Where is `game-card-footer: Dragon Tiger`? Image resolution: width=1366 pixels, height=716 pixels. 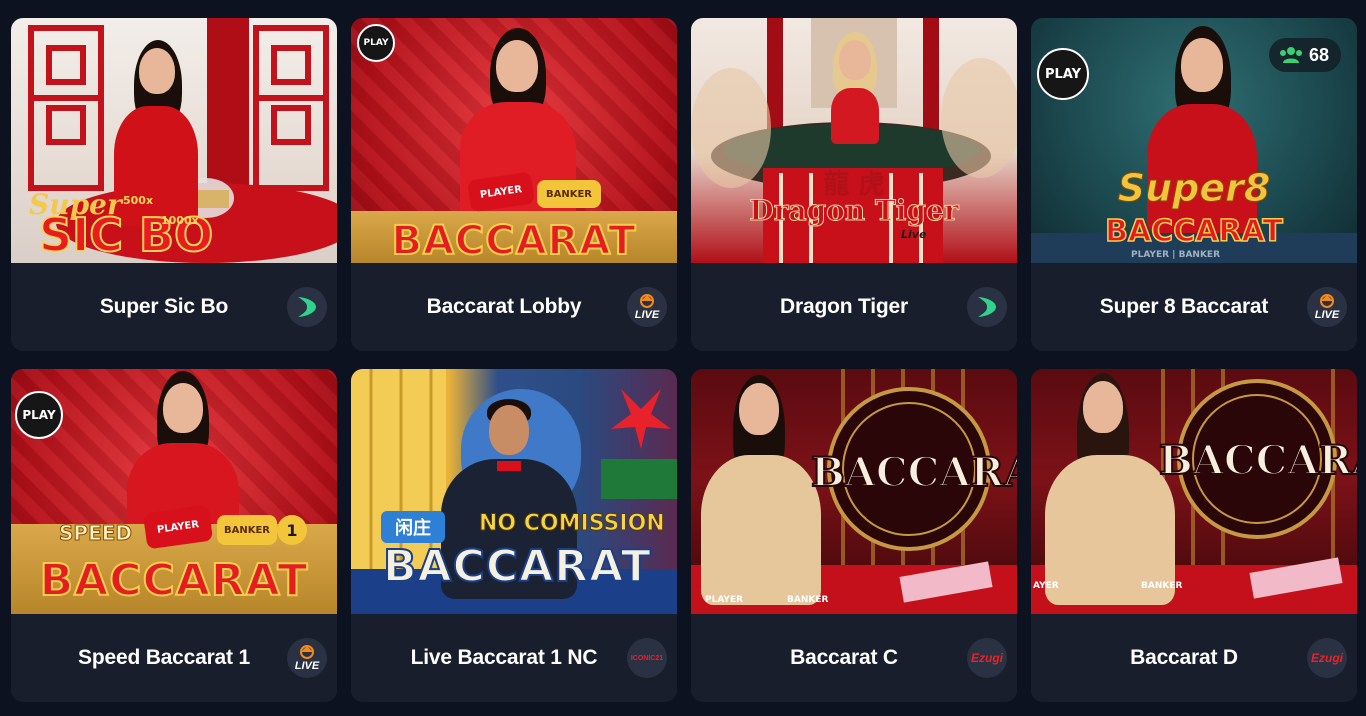
game-card-footer: Dragon Tiger is located at coordinates (854, 307).